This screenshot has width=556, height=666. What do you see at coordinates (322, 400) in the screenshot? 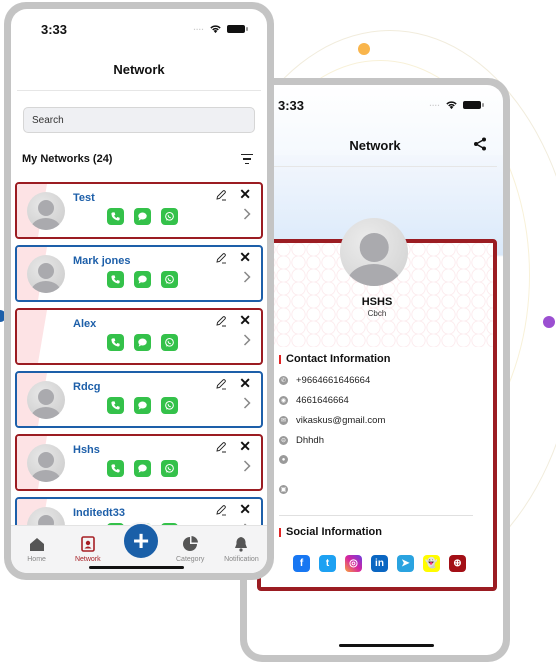
I see `contact-info-value: 4661646664` at bounding box center [322, 400].